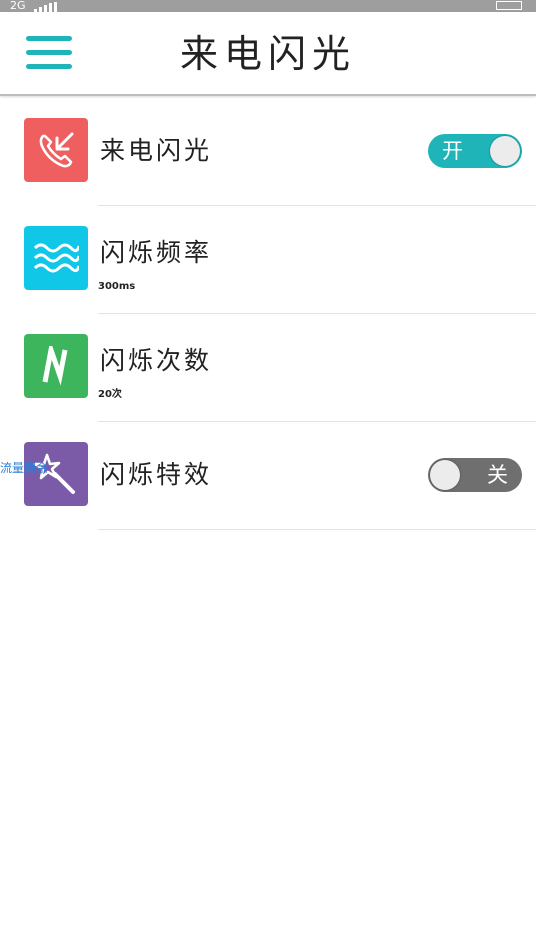  What do you see at coordinates (268, 260) in the screenshot?
I see `setting-flash-frequency: 闪烁频率 300ms` at bounding box center [268, 260].